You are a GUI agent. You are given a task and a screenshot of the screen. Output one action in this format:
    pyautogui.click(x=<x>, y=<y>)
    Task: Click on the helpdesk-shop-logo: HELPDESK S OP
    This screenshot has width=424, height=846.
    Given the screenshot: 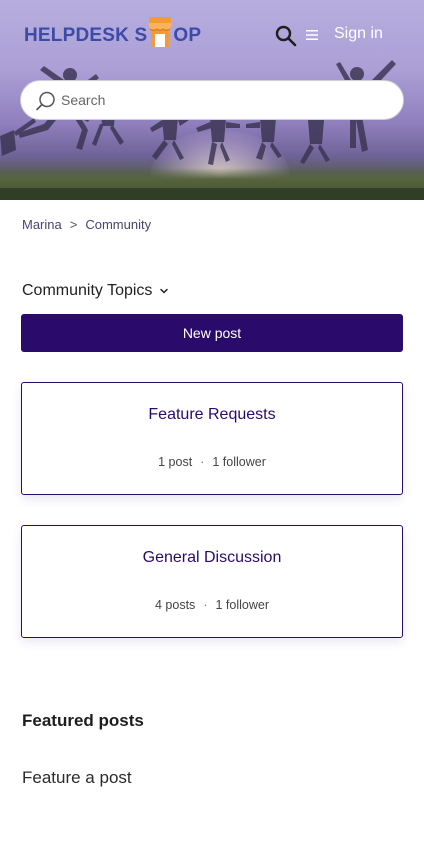 What is the action you would take?
    pyautogui.click(x=112, y=32)
    